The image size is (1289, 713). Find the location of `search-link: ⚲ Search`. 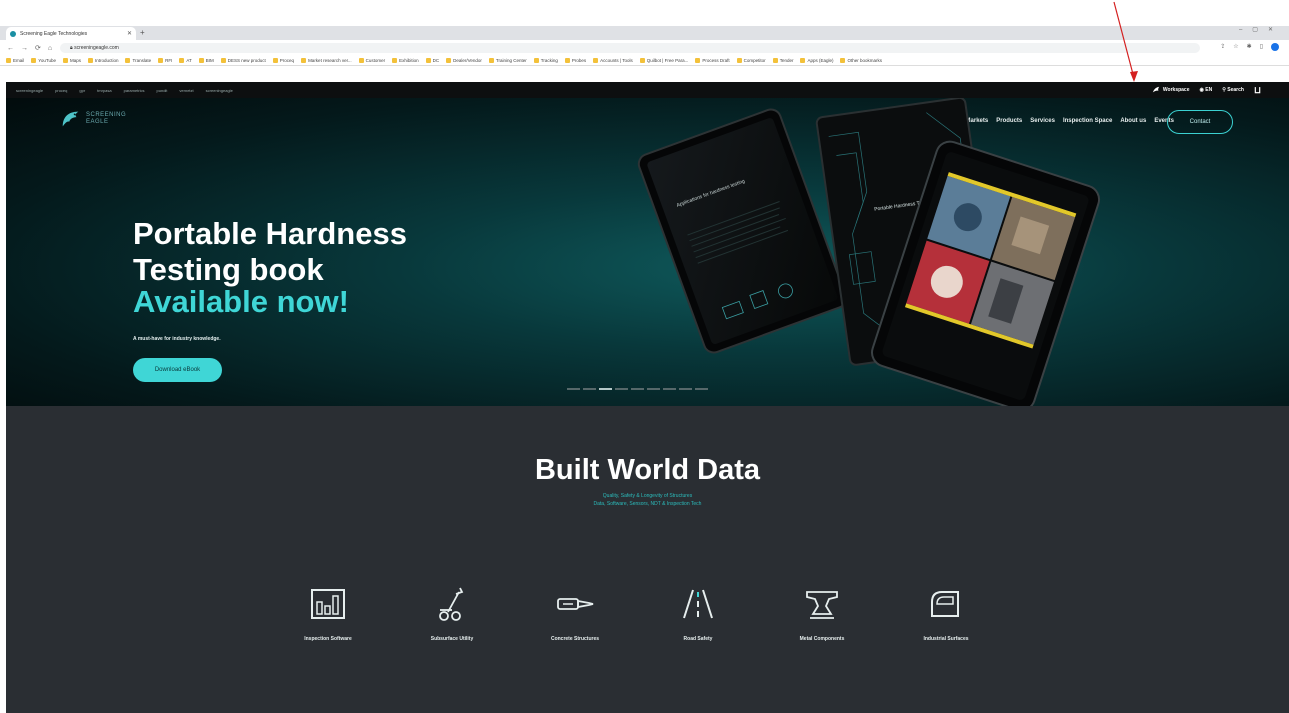

search-link: ⚲ Search is located at coordinates (1233, 90).